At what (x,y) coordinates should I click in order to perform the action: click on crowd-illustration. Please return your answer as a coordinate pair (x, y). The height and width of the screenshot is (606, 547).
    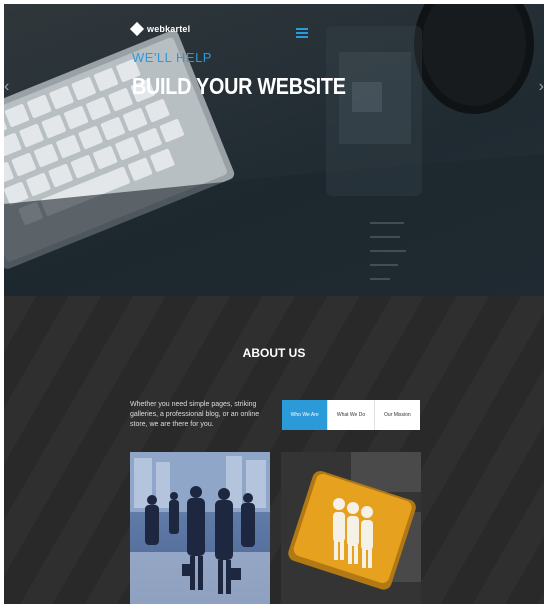
    Looking at the image, I should click on (200, 528).